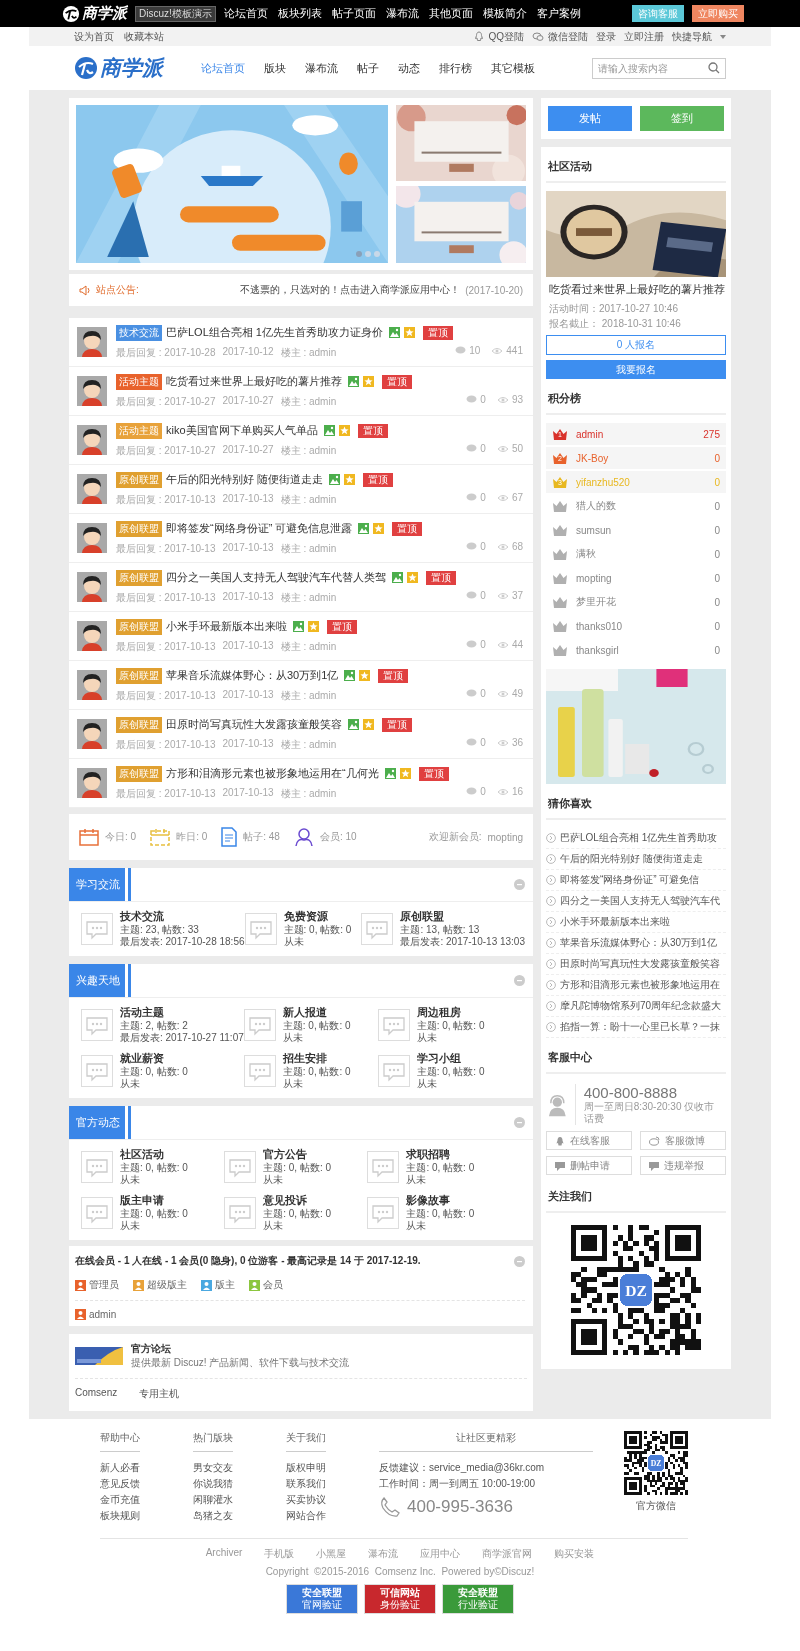 This screenshot has width=800, height=1651. What do you see at coordinates (120, 1516) in the screenshot?
I see `footer-link: 板块规则` at bounding box center [120, 1516].